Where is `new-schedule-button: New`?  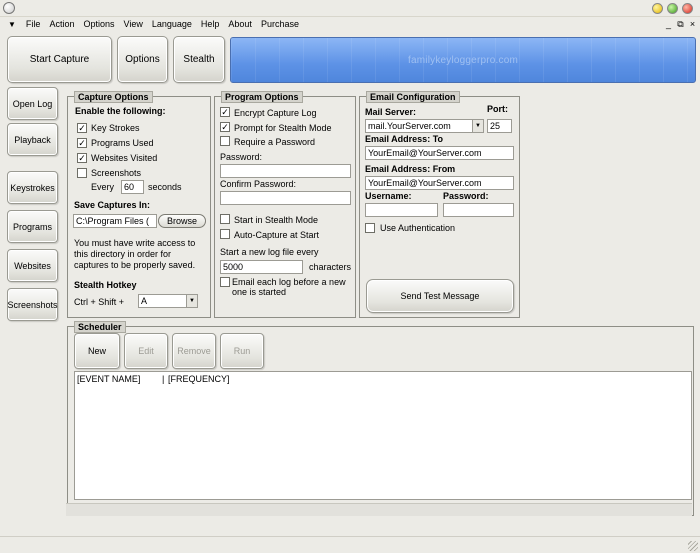 new-schedule-button: New is located at coordinates (97, 351).